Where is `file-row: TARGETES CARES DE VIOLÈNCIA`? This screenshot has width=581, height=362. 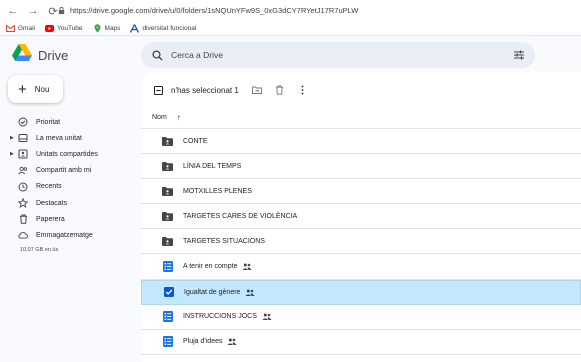
file-row: TARGETES CARES DE VIOLÈNCIA is located at coordinates (361, 217).